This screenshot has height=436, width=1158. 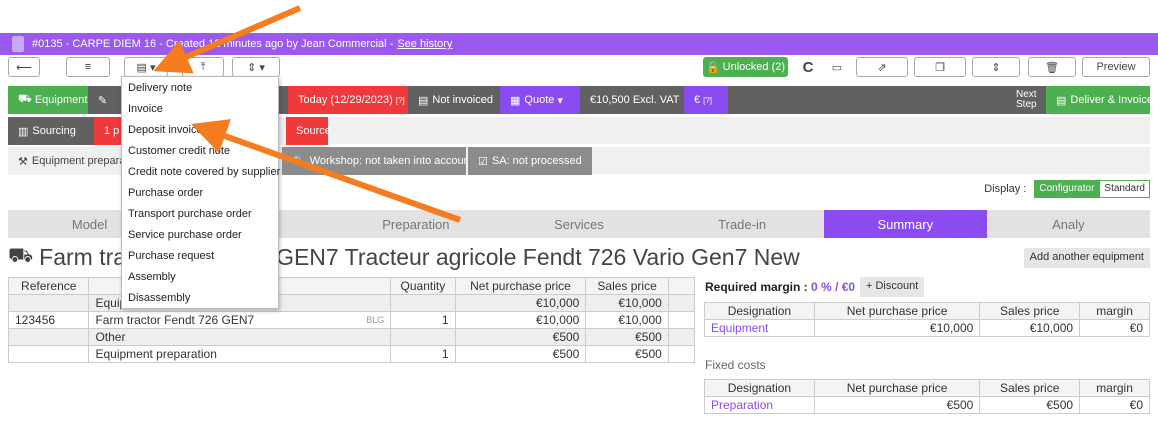 I want to click on annotation-arrows, so click(x=307, y=114).